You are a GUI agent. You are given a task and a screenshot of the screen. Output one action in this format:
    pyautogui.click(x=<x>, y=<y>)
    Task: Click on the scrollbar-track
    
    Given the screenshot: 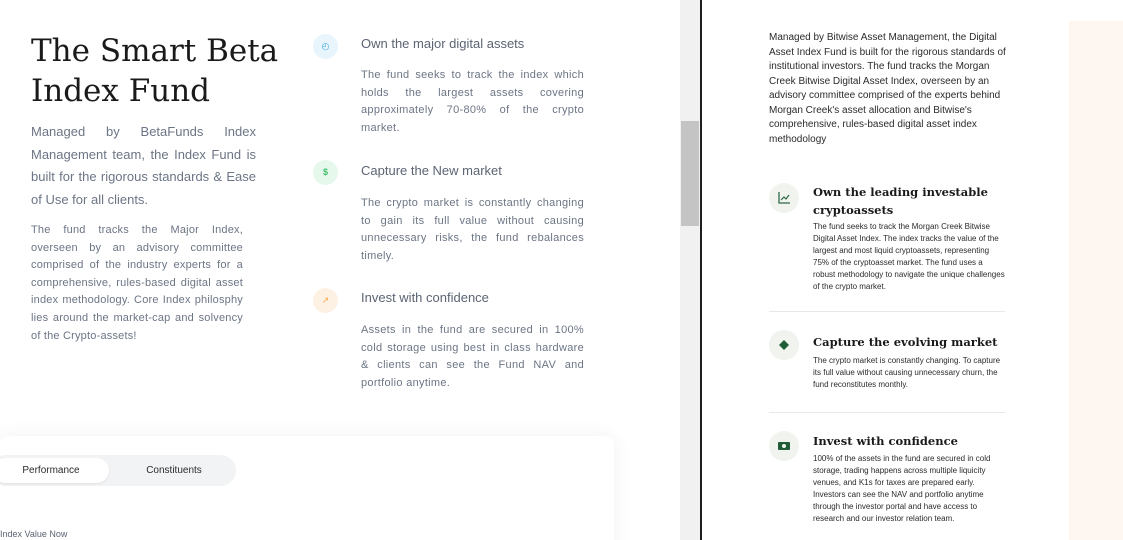 What is the action you would take?
    pyautogui.click(x=690, y=270)
    